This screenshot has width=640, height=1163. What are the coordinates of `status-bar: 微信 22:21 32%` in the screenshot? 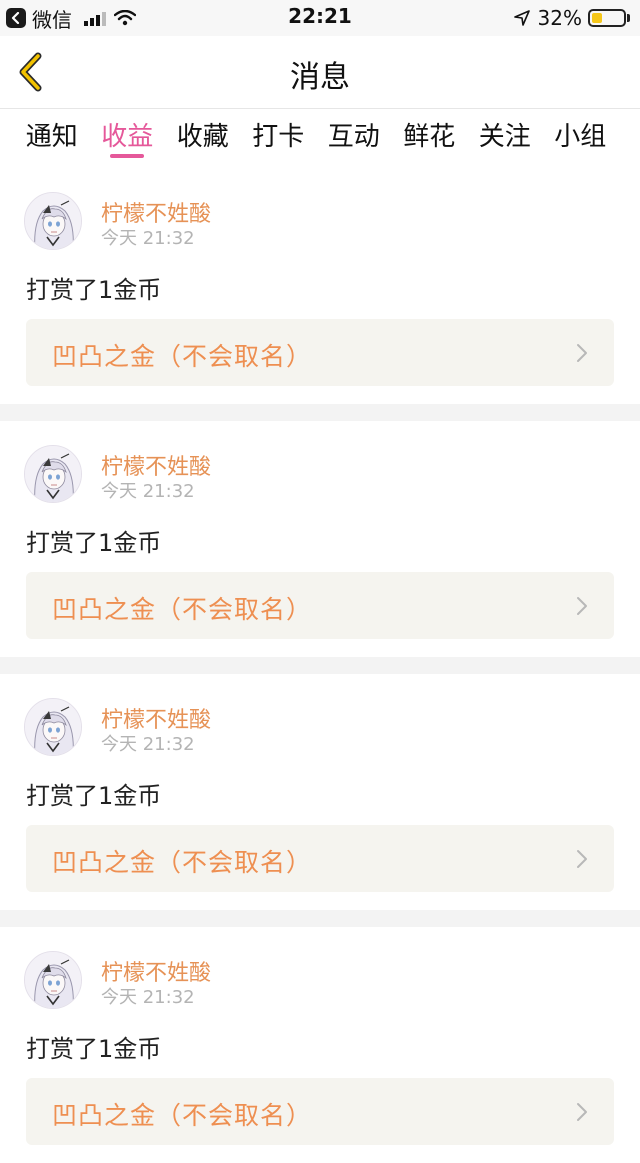 It's located at (320, 18).